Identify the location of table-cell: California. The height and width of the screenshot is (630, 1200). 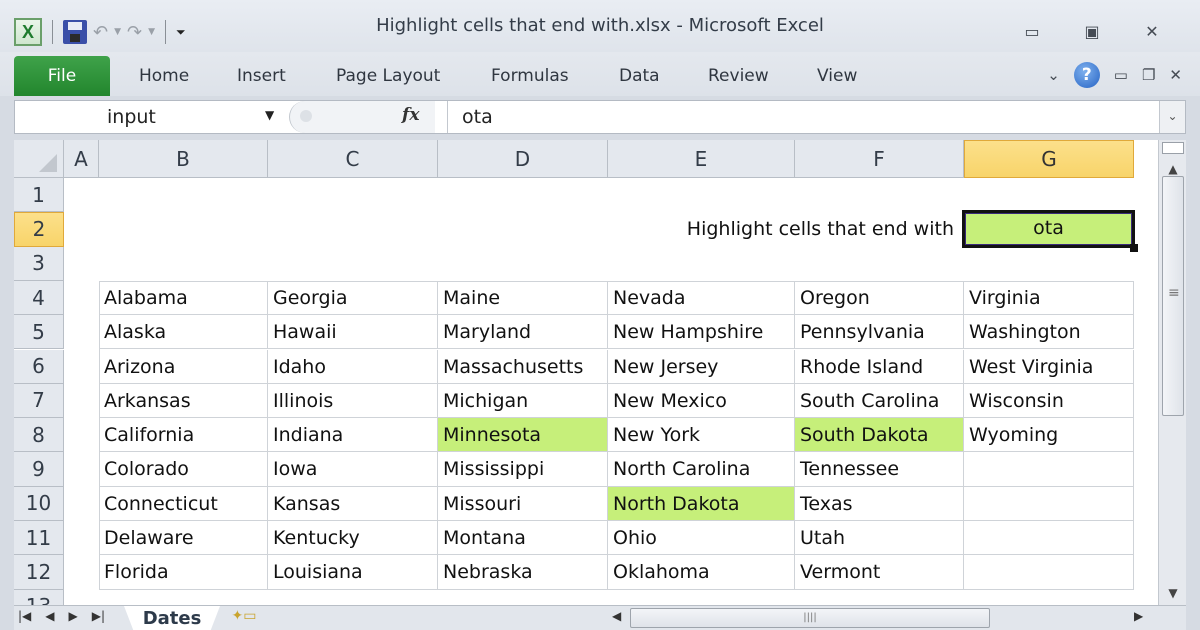
(183, 435).